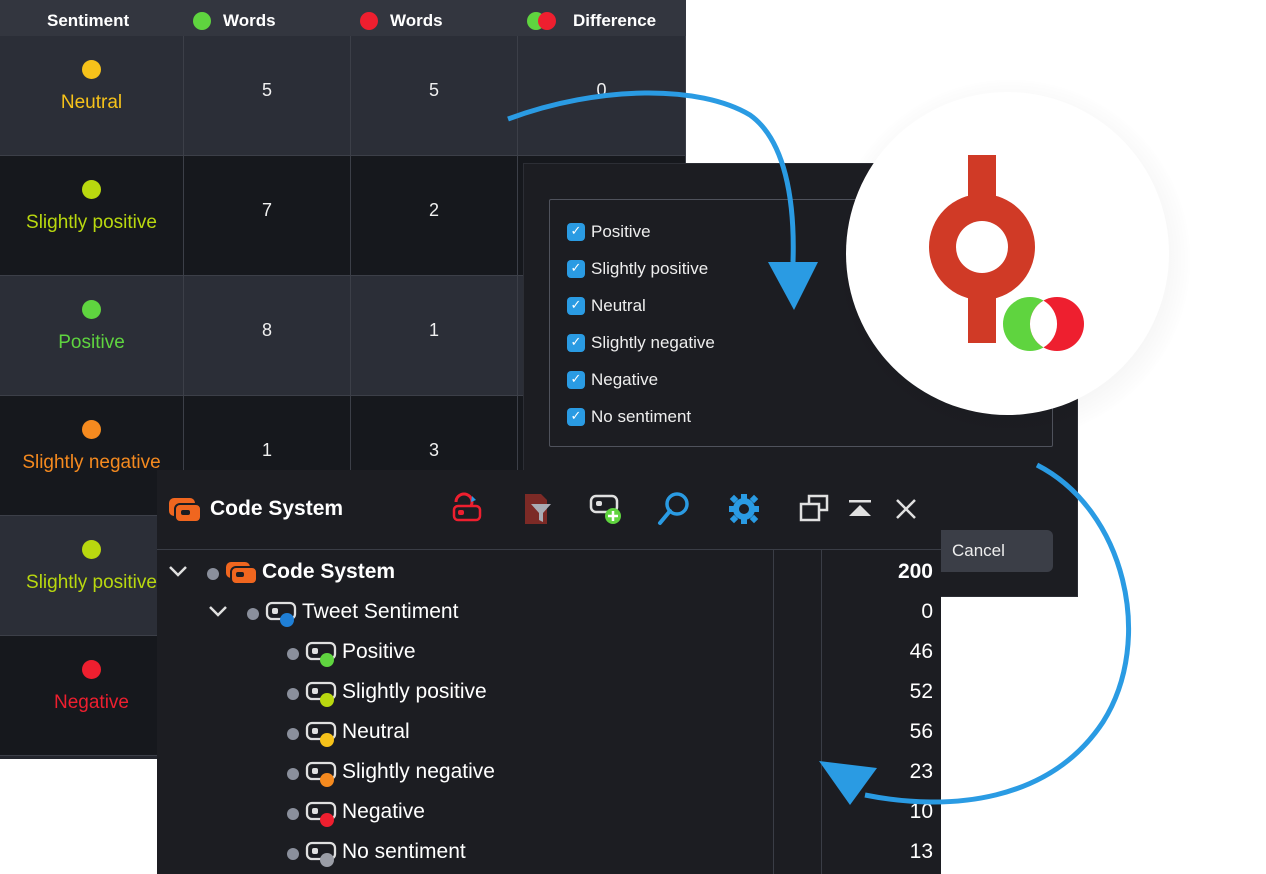 The height and width of the screenshot is (874, 1266). Describe the element at coordinates (549, 812) in the screenshot. I see `code-tree-item: Negative 10` at that location.